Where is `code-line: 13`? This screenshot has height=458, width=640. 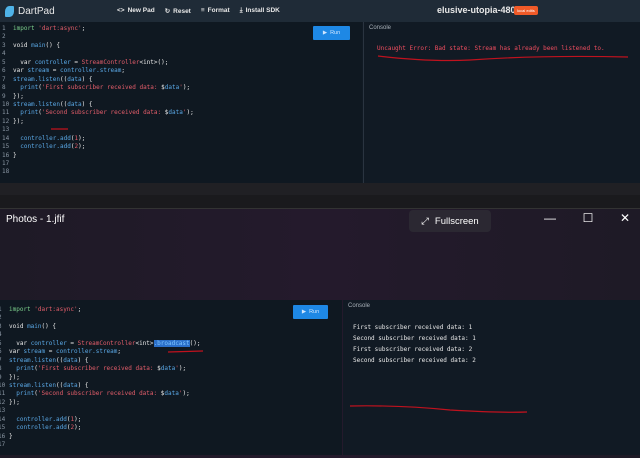
code-line: 13 is located at coordinates (97, 130).